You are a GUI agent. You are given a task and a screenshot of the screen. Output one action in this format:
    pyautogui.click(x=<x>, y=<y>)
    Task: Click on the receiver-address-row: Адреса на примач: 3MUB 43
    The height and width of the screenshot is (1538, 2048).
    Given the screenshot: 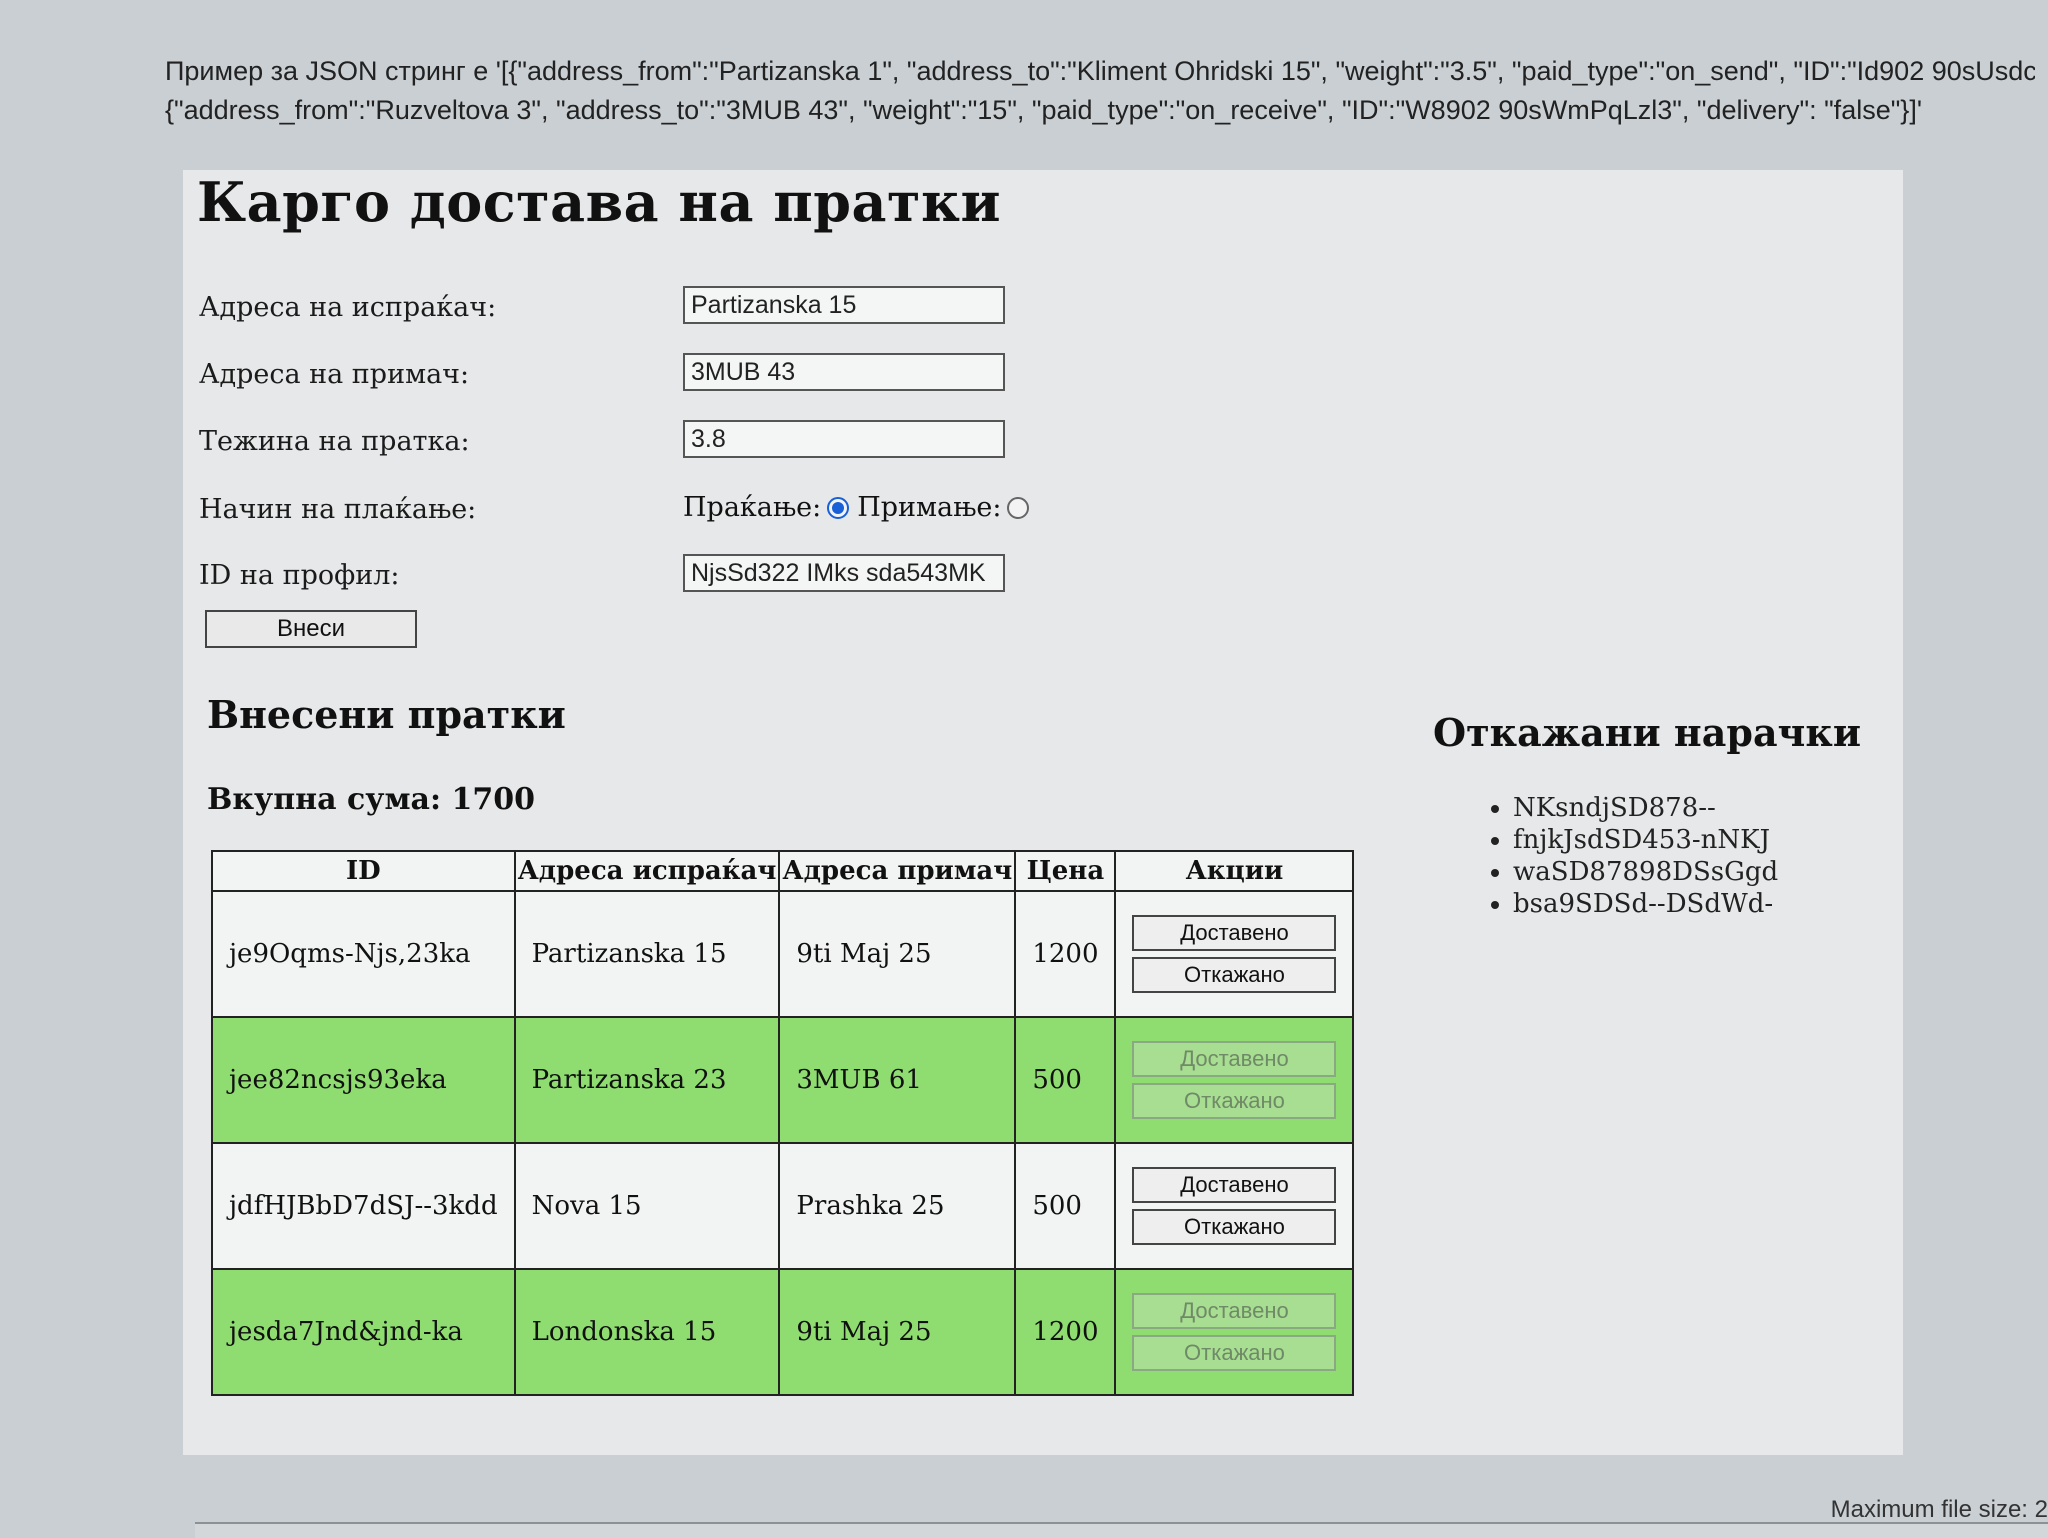 What is the action you would take?
    pyautogui.click(x=609, y=375)
    